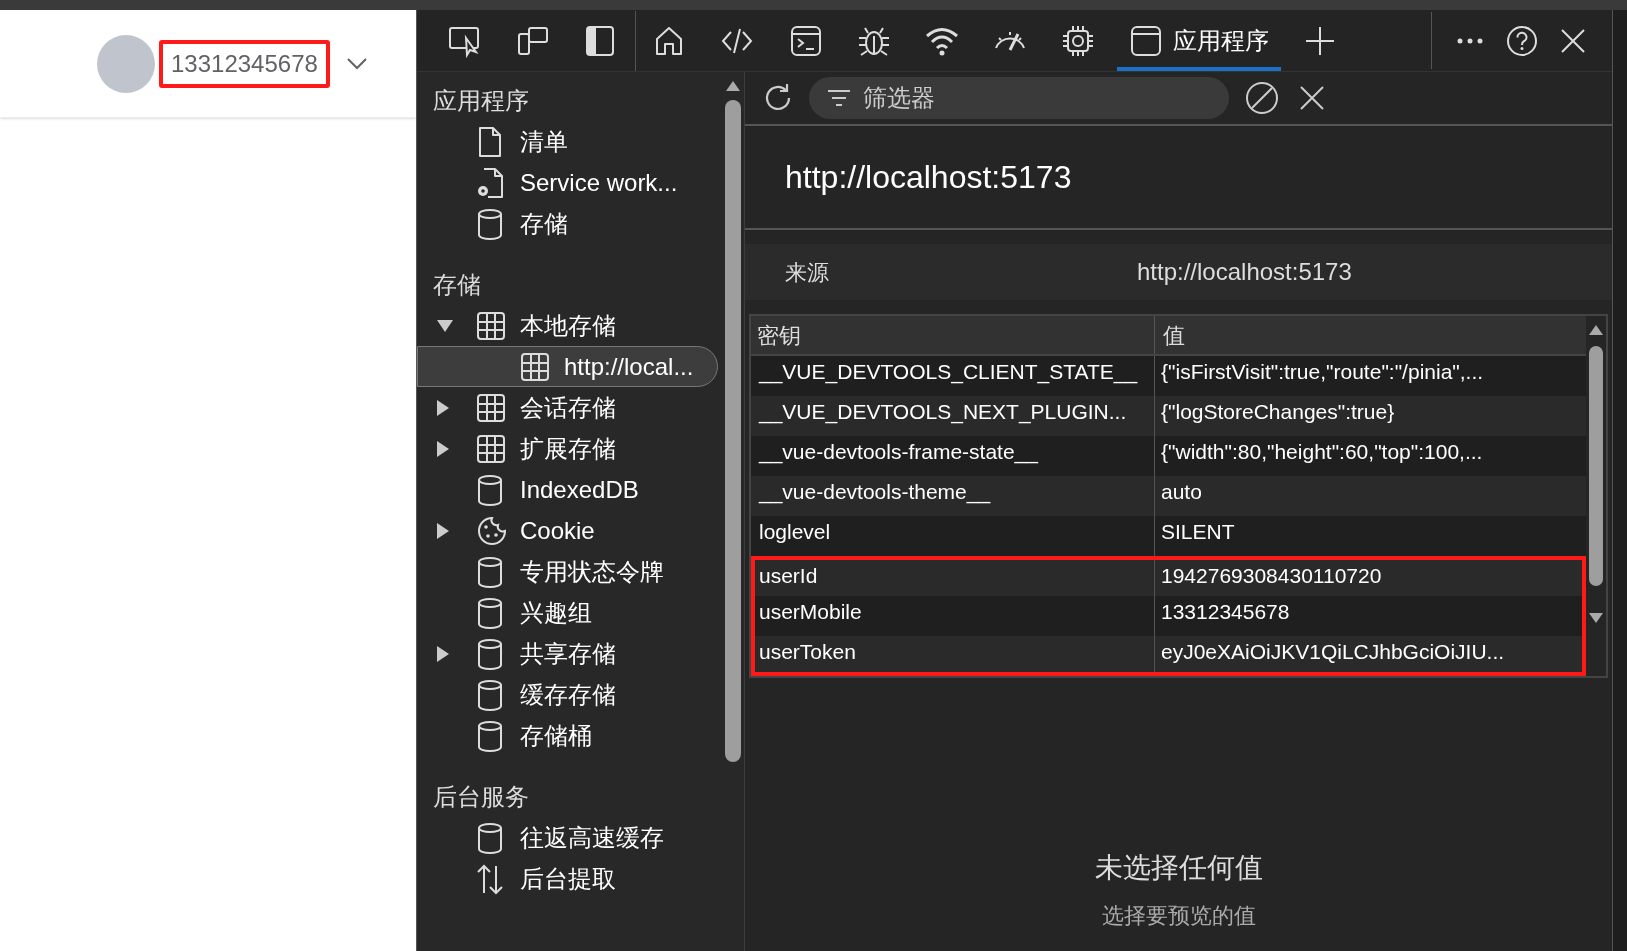  What do you see at coordinates (1078, 40) in the screenshot?
I see `chip-icon` at bounding box center [1078, 40].